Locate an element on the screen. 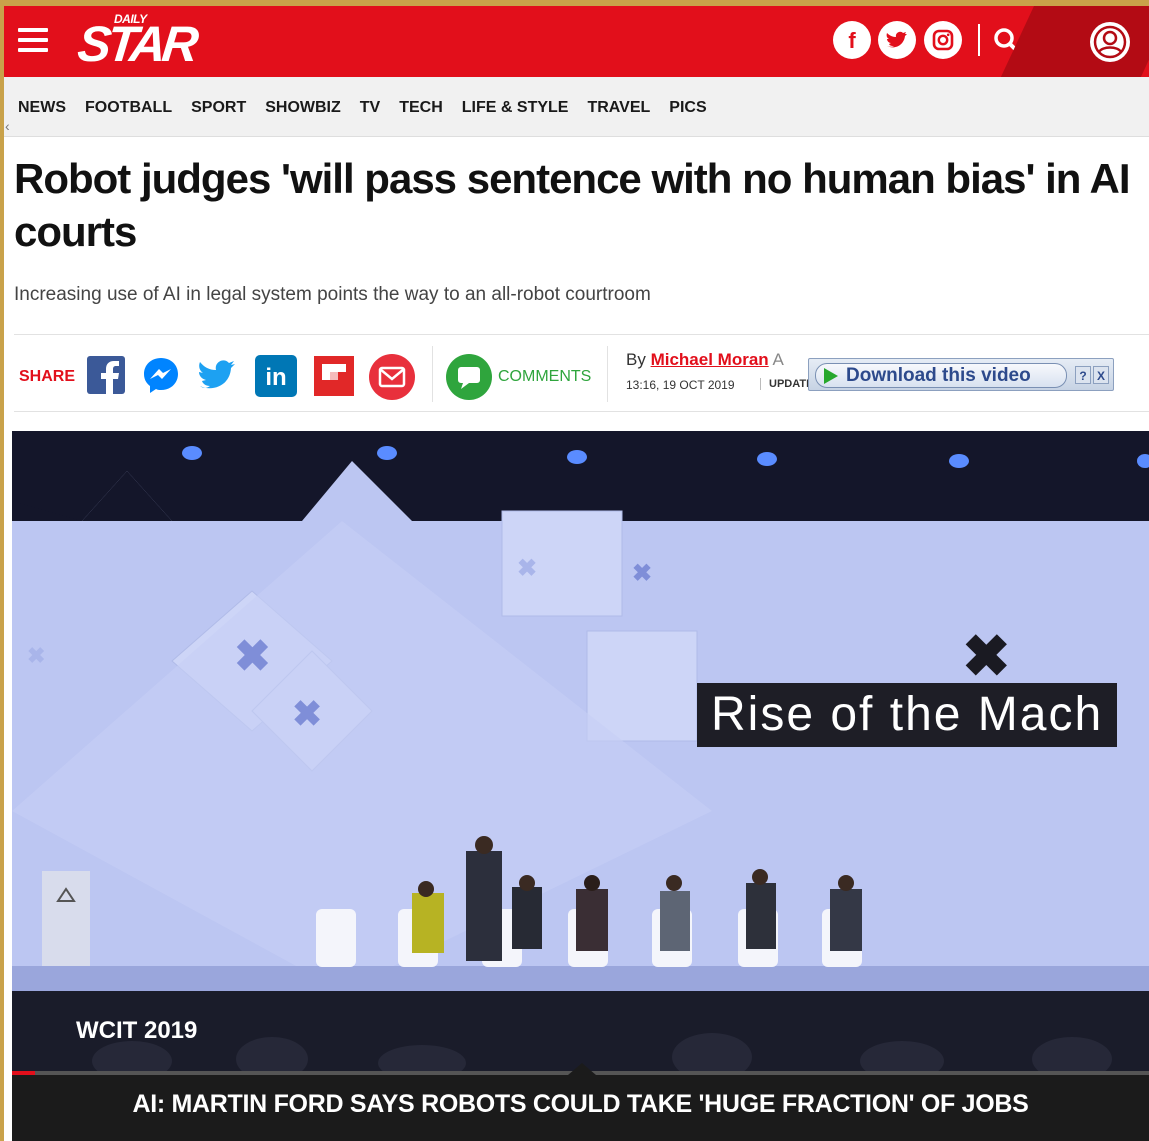 This screenshot has width=1149, height=1141. site-logo: DAILY STAR is located at coordinates (136, 41).